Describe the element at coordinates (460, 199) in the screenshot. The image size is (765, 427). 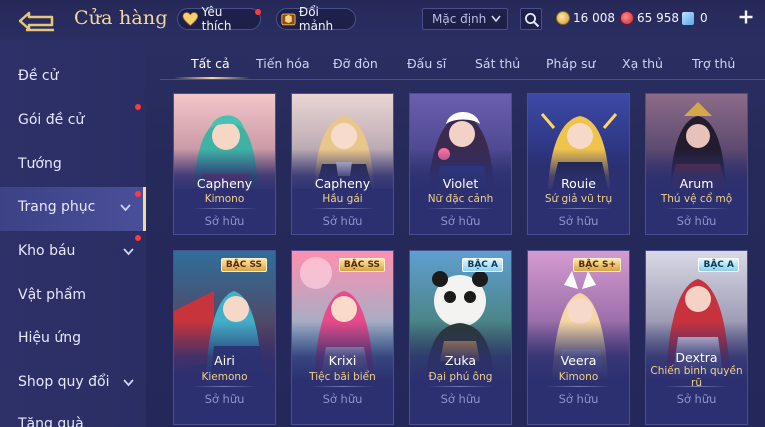
I see `skin-name: Nữ đặc cảnh` at that location.